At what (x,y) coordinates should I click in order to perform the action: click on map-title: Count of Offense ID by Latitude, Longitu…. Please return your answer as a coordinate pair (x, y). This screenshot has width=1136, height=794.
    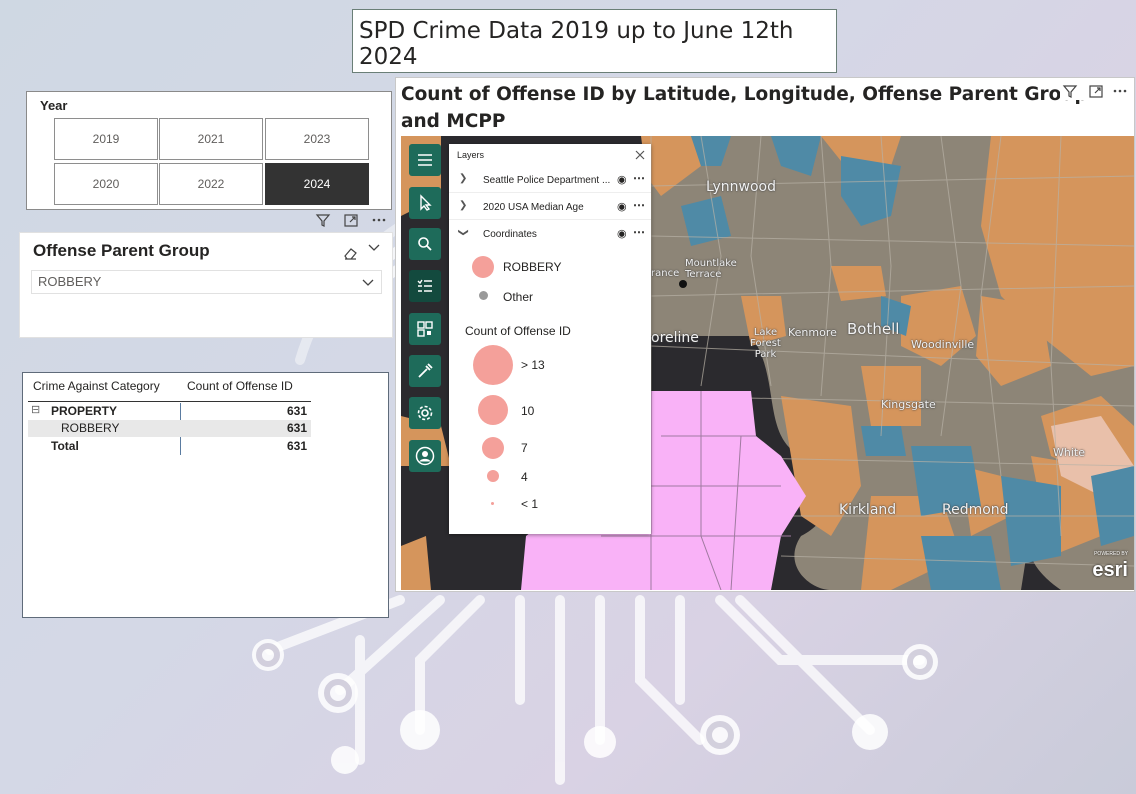
    Looking at the image, I should click on (744, 108).